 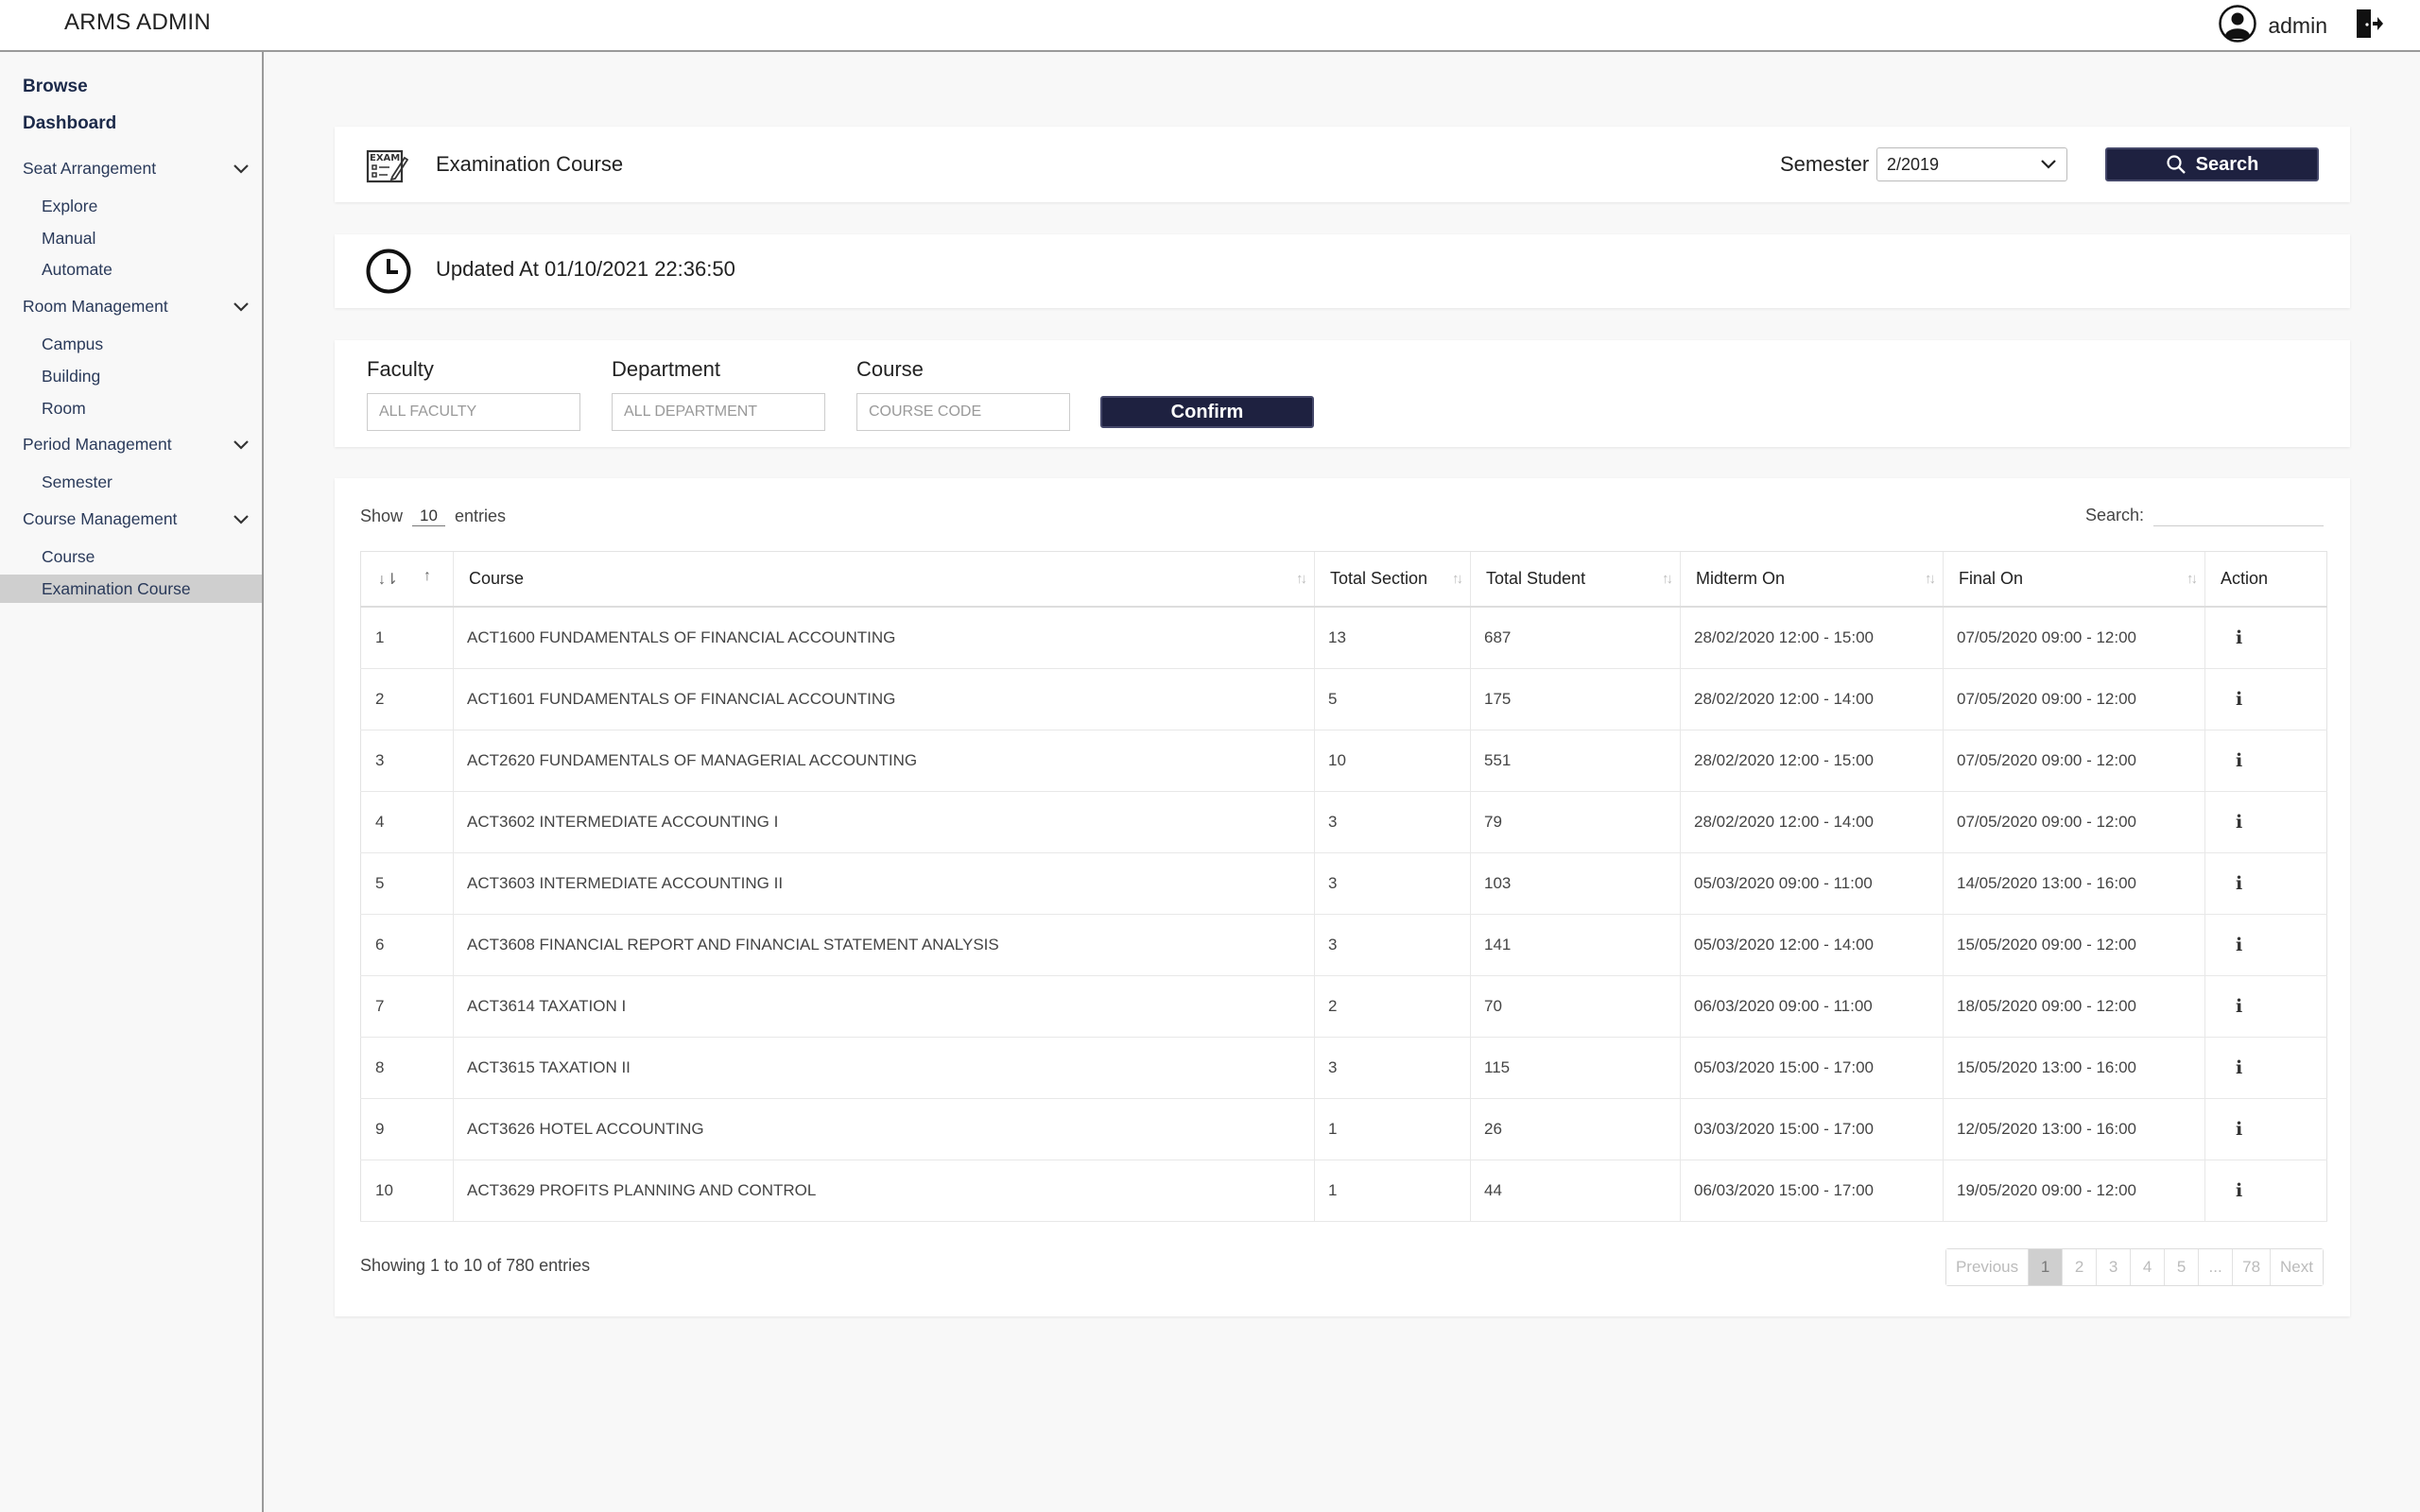 What do you see at coordinates (1812, 761) in the screenshot?
I see `cell-midterm-on: 28/02/2020 12:00 - 15:00` at bounding box center [1812, 761].